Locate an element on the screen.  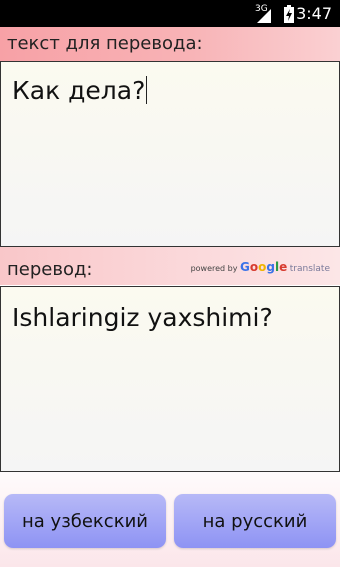
translation-label: перевод: is located at coordinates (50, 269).